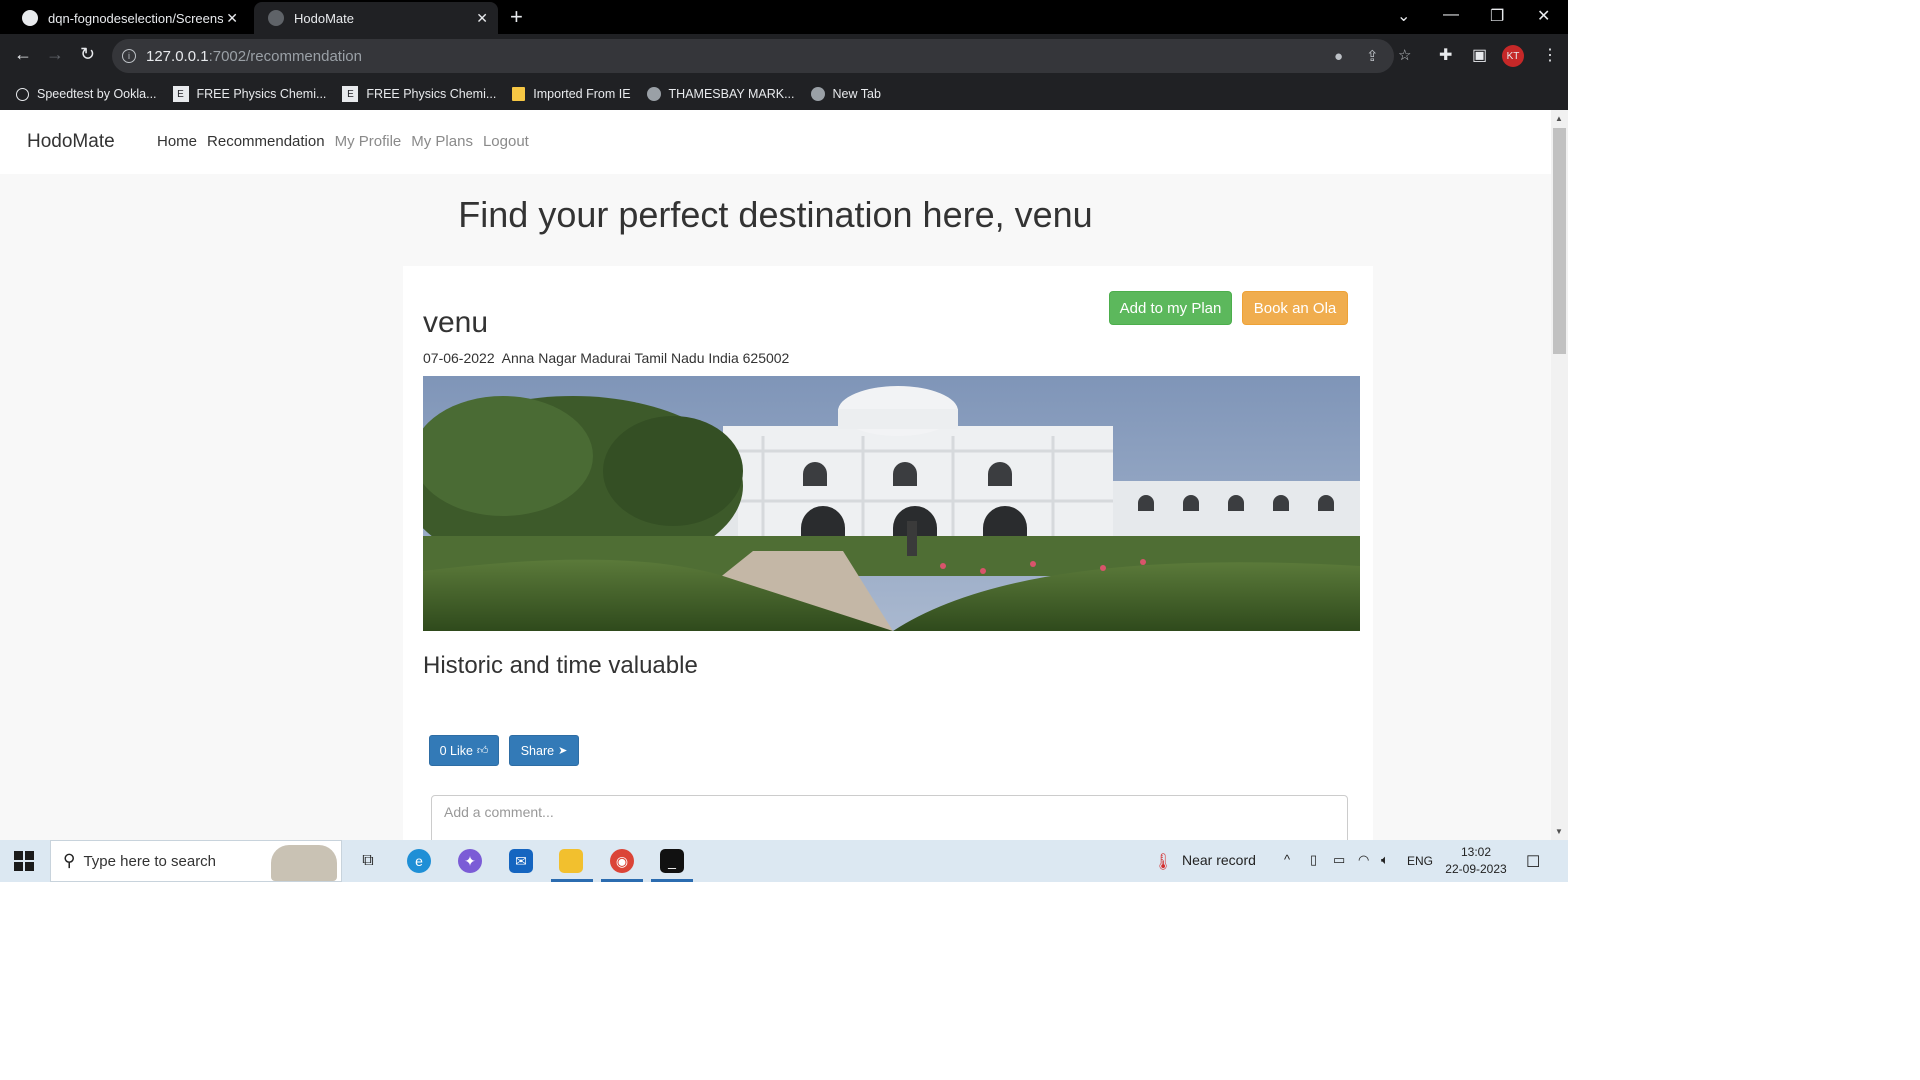 The width and height of the screenshot is (1920, 1080). What do you see at coordinates (1313, 860) in the screenshot?
I see `device-icon: ▯` at bounding box center [1313, 860].